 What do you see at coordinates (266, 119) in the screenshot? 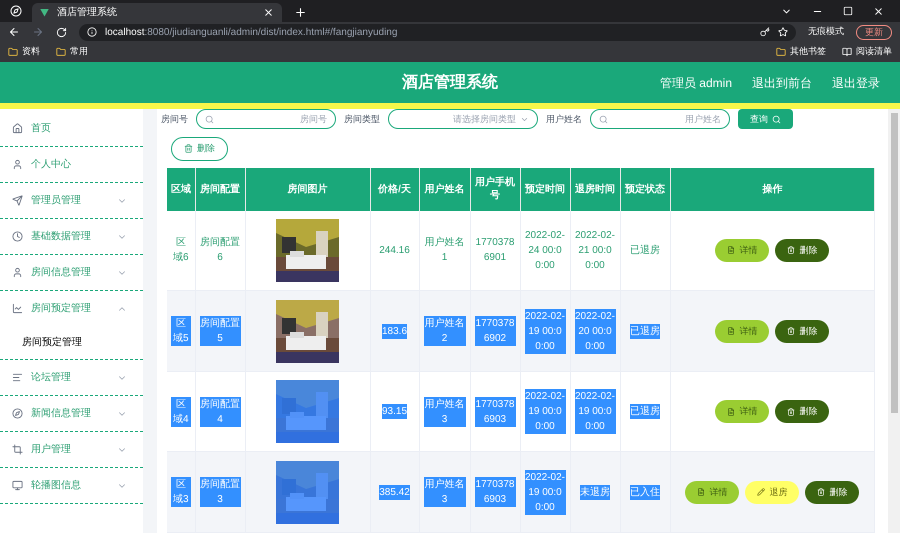
I see `search-field: 房间号` at bounding box center [266, 119].